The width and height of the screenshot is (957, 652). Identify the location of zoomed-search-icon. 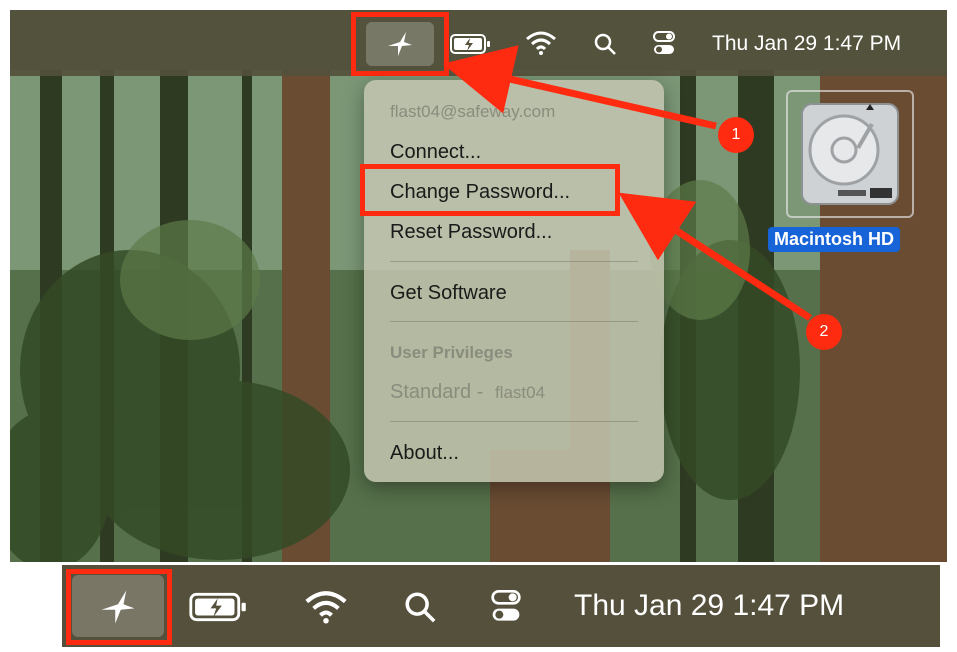
(420, 607).